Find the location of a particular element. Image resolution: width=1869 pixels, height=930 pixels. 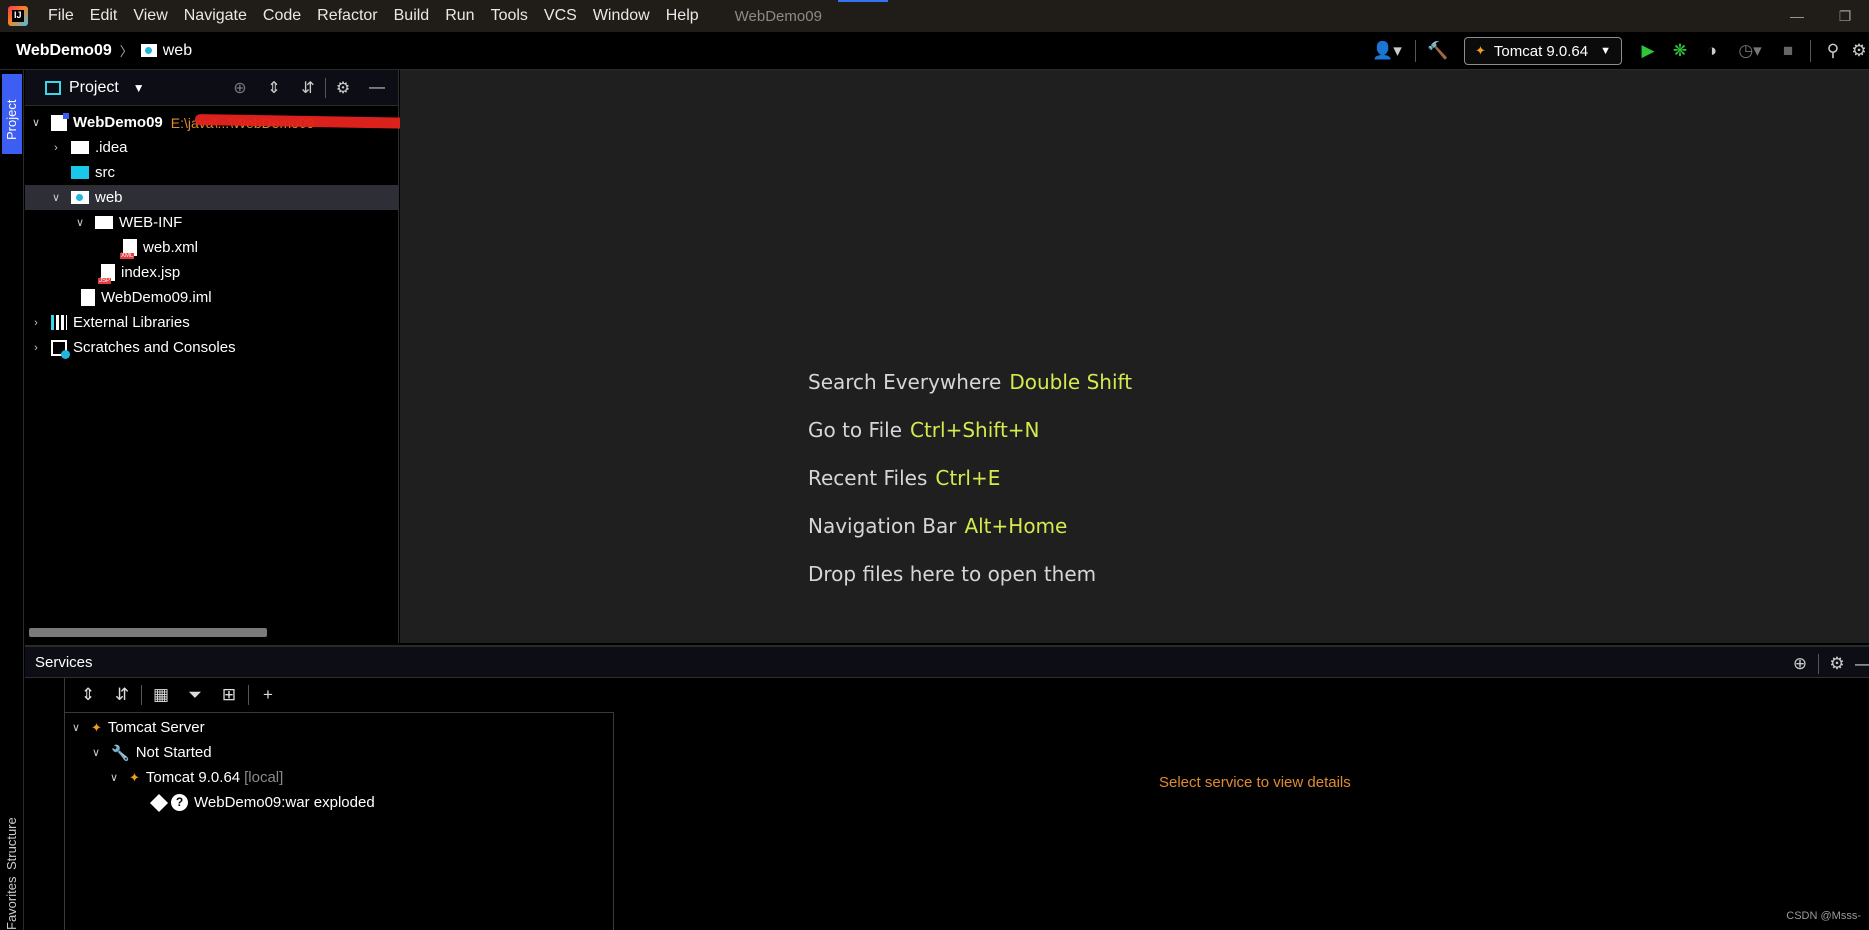

service-label-tomcat-server: Tomcat Server is located at coordinates (156, 727).